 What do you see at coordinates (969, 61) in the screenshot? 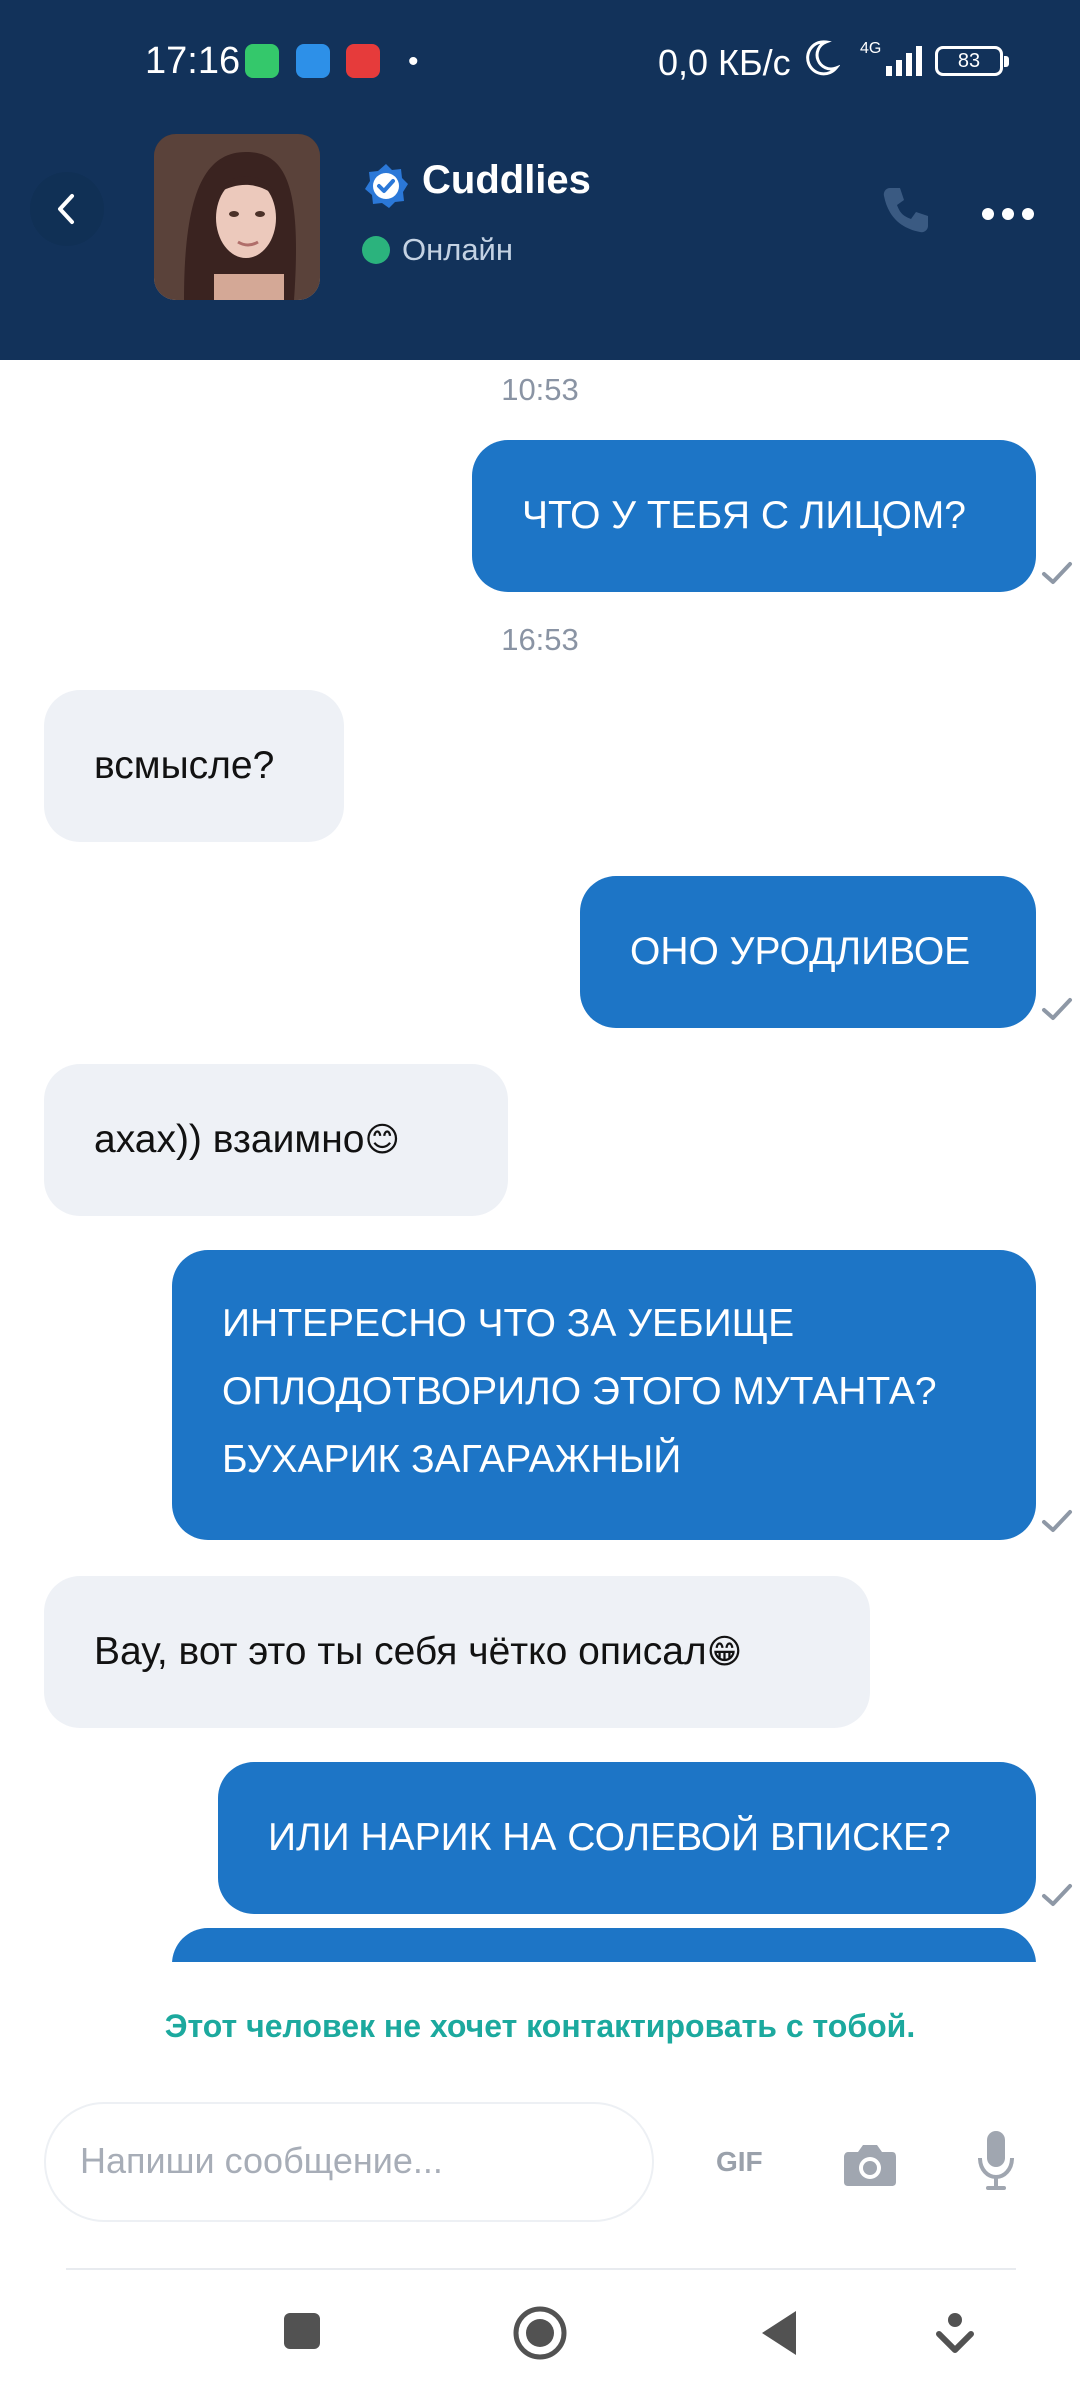
I see `battery-level: 83` at bounding box center [969, 61].